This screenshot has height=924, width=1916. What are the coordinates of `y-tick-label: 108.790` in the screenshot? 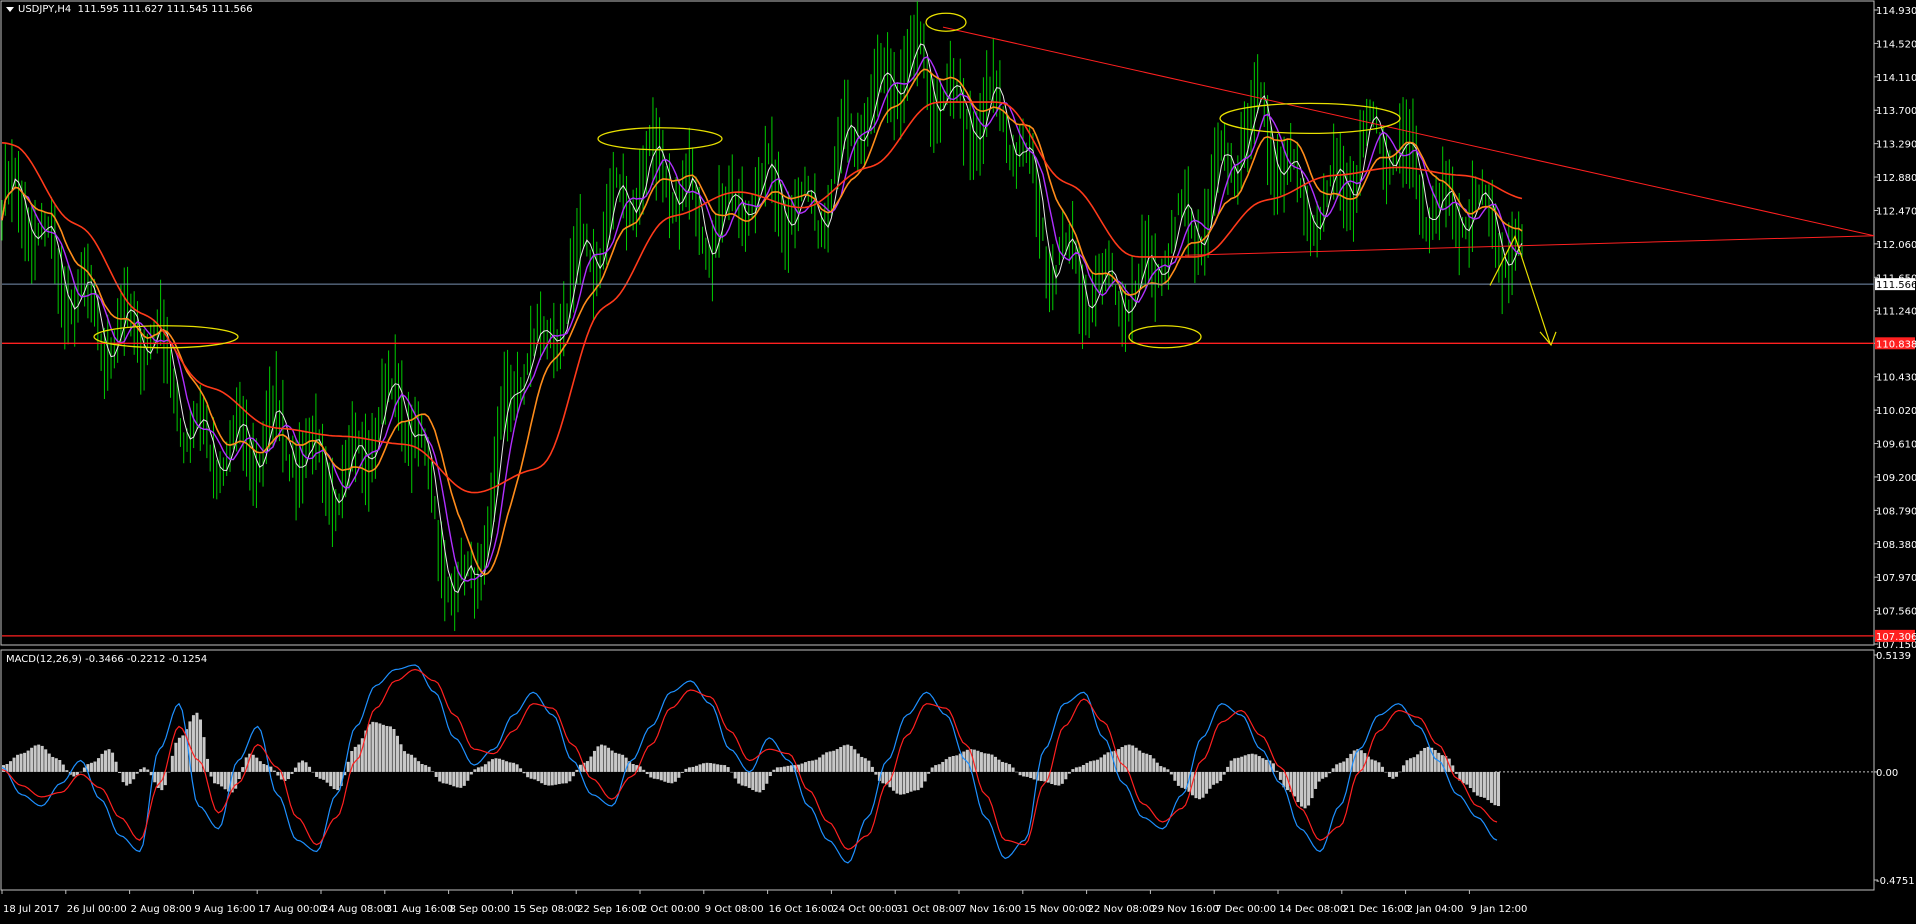 It's located at (1896, 511).